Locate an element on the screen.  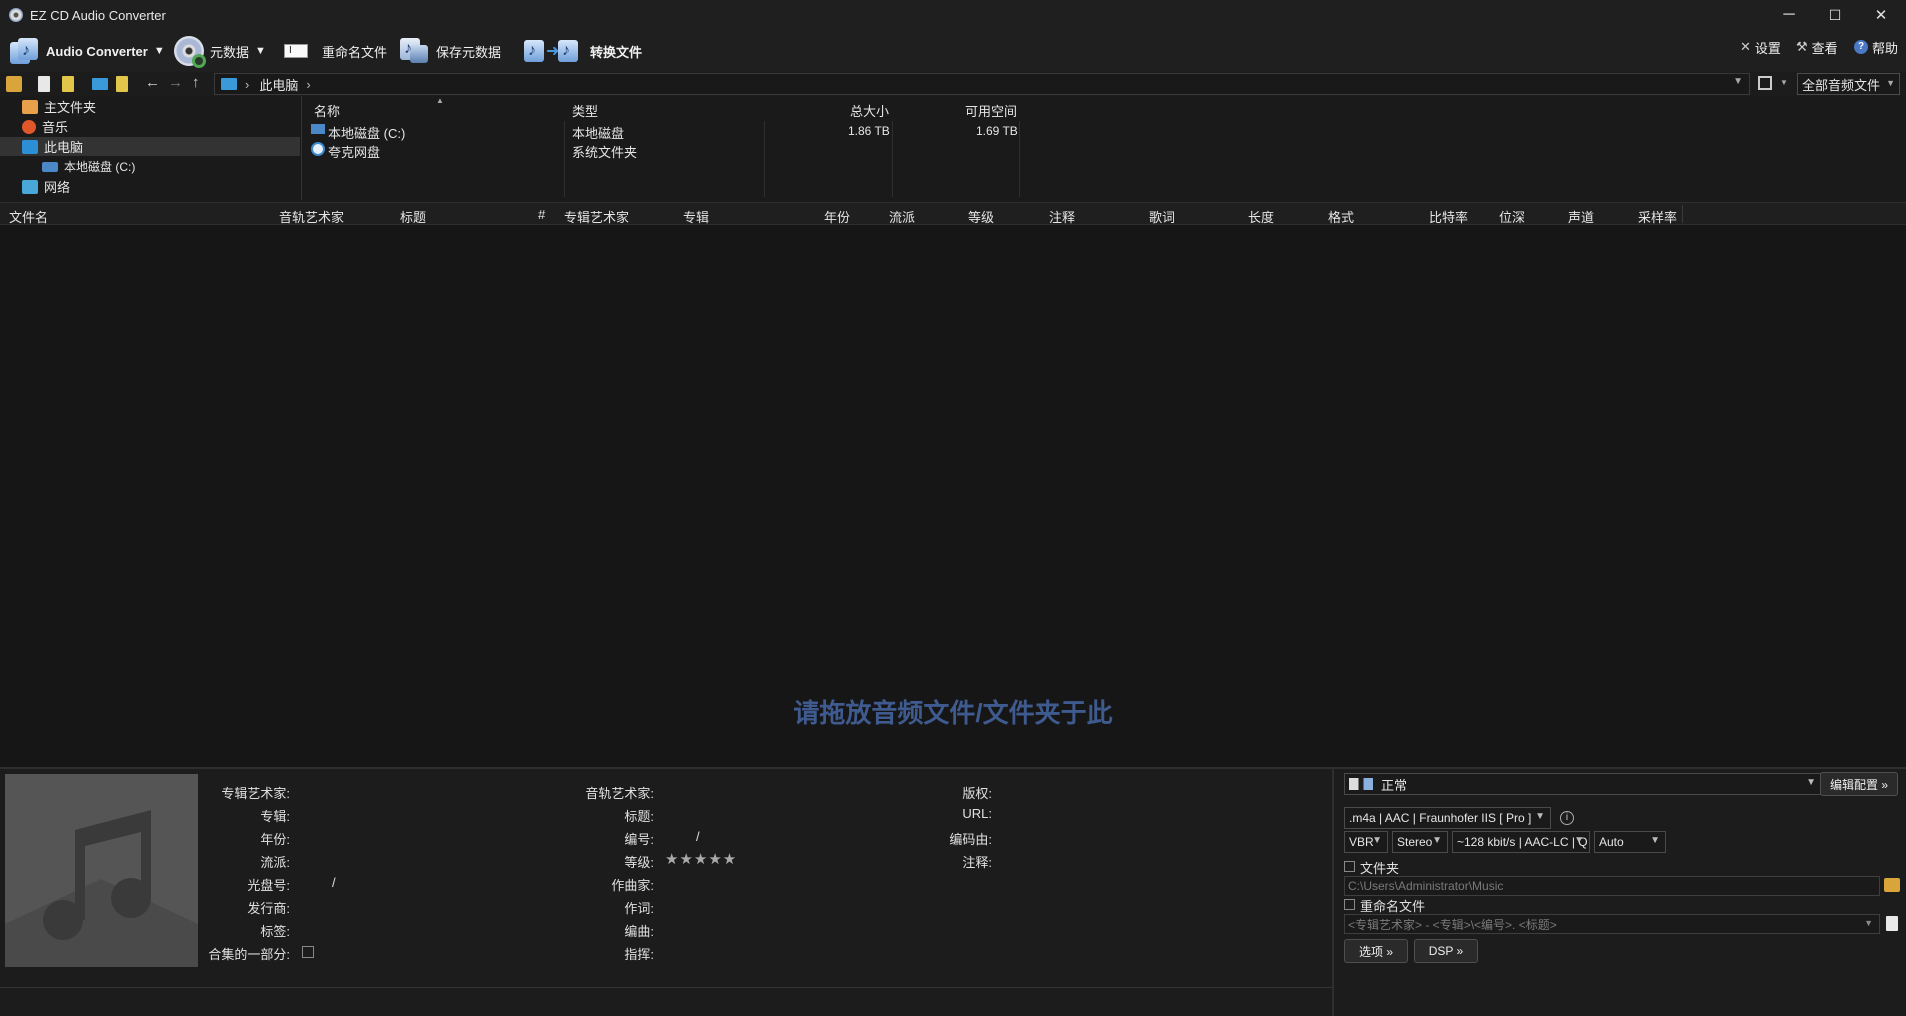
forward-arrow-icon: → is located at coordinates (175, 82).